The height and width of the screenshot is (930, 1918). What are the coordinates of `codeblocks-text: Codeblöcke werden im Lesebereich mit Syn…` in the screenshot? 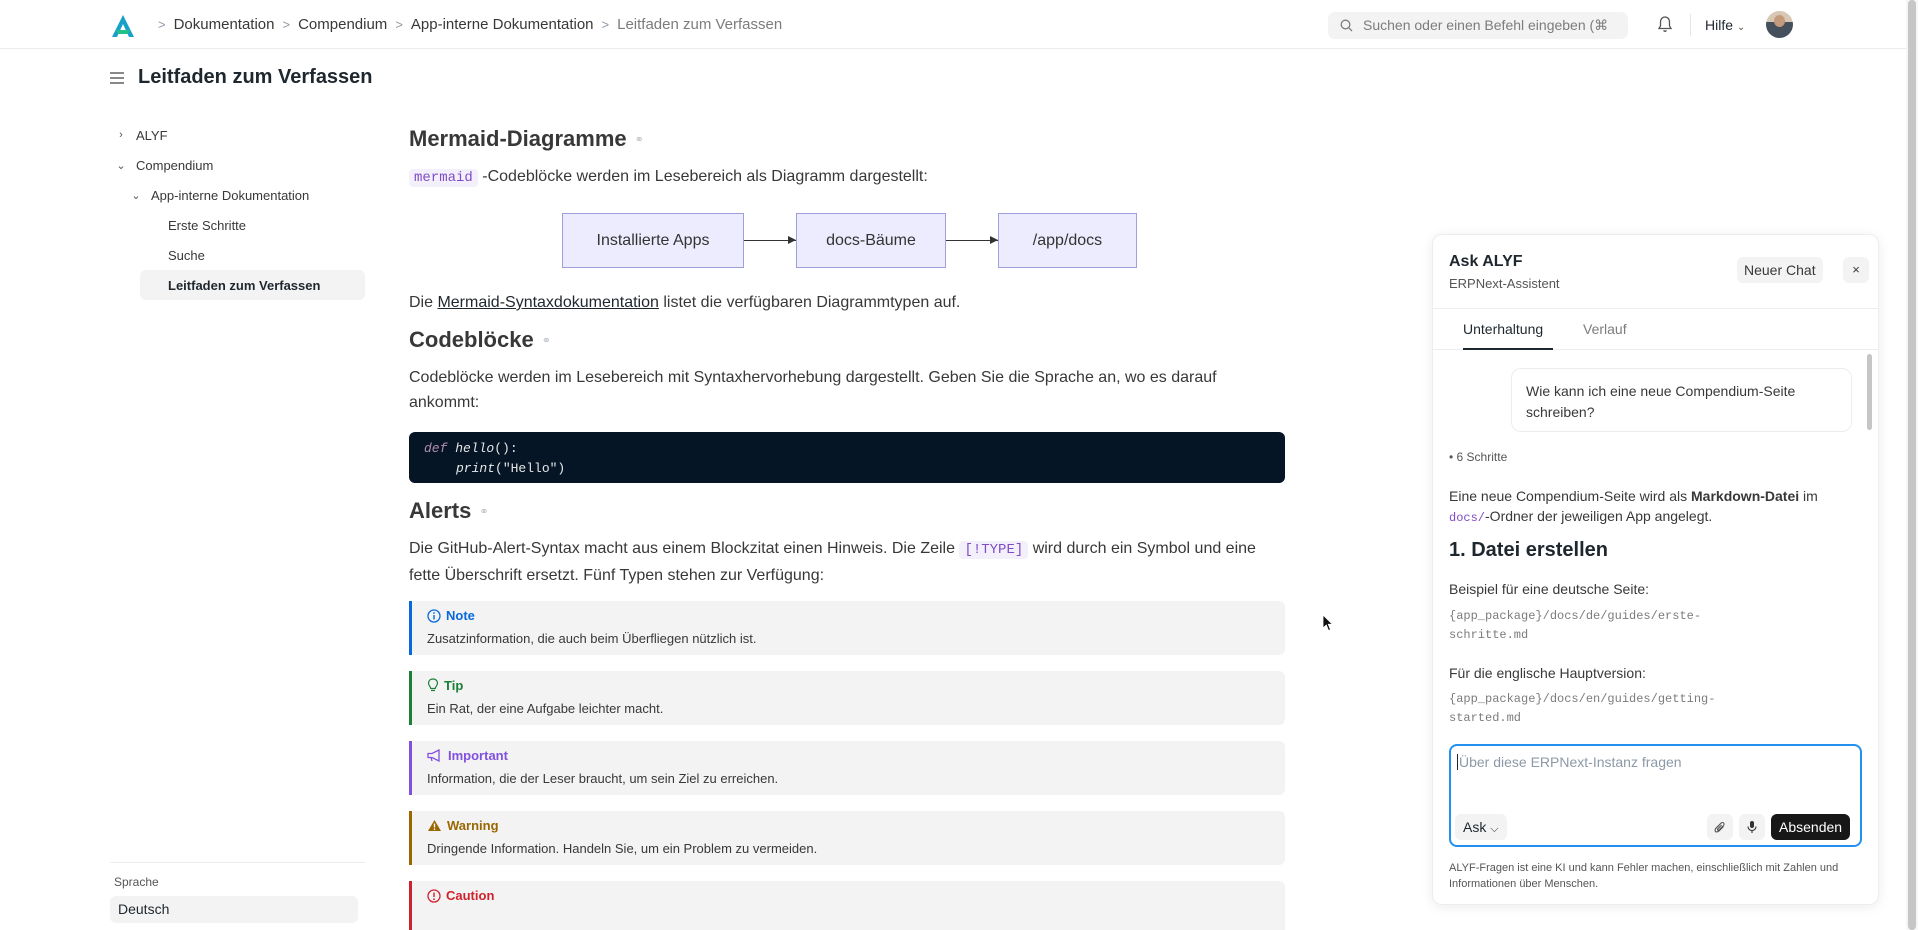 It's located at (813, 390).